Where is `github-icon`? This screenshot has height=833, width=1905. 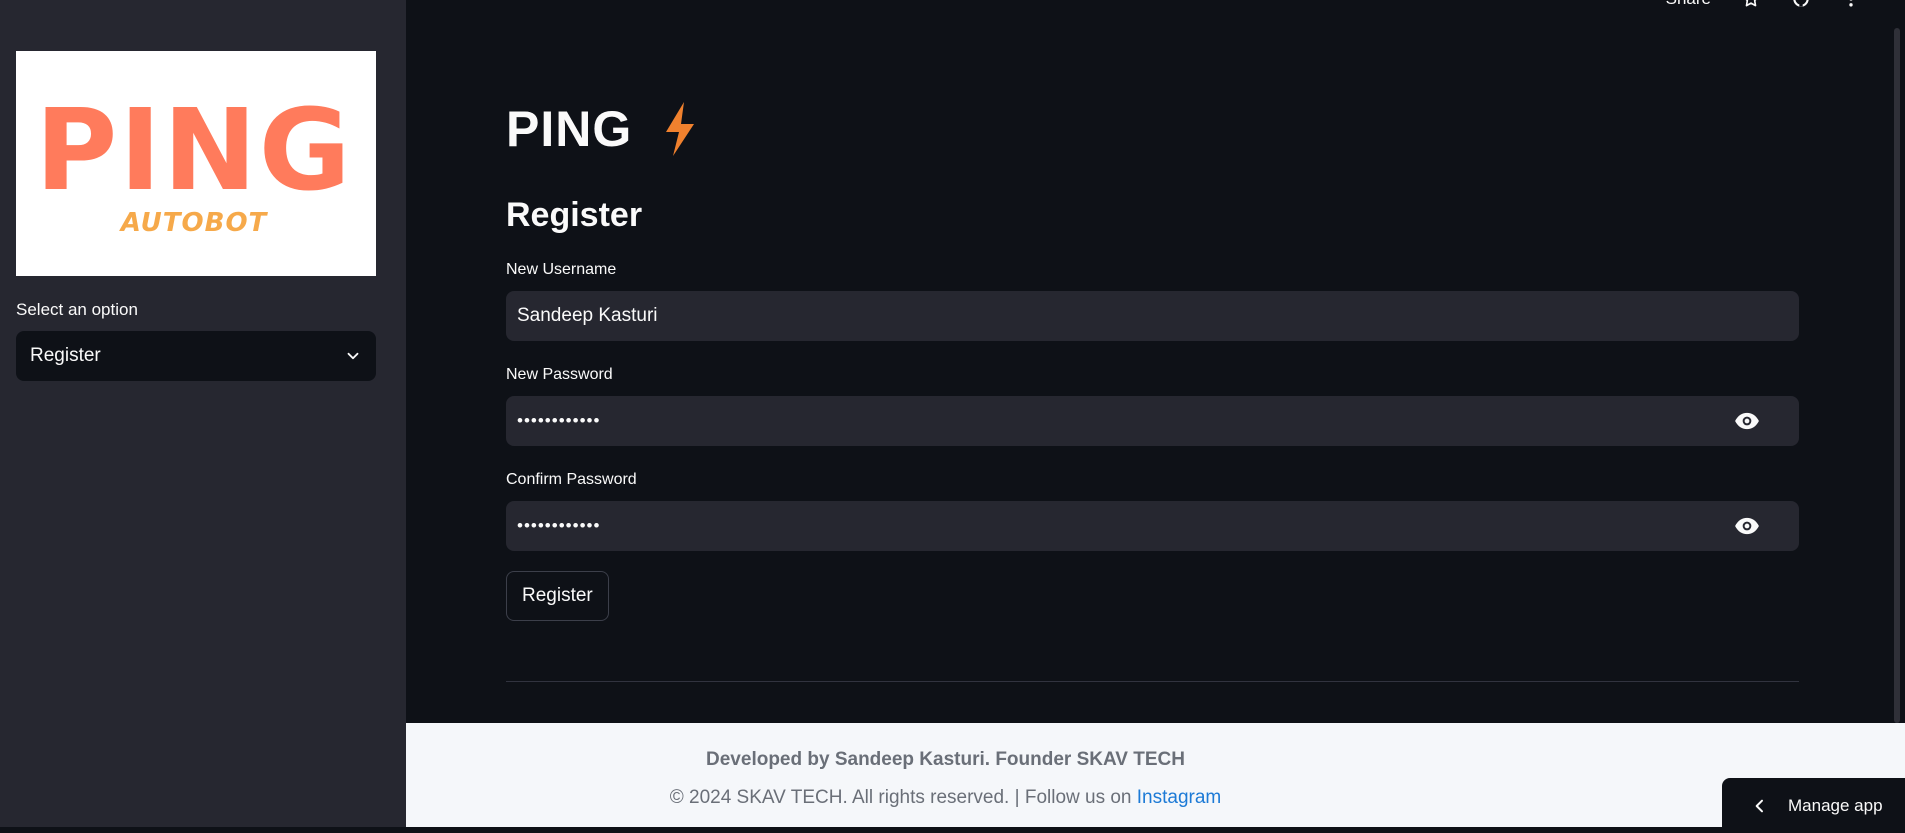 github-icon is located at coordinates (1801, 4).